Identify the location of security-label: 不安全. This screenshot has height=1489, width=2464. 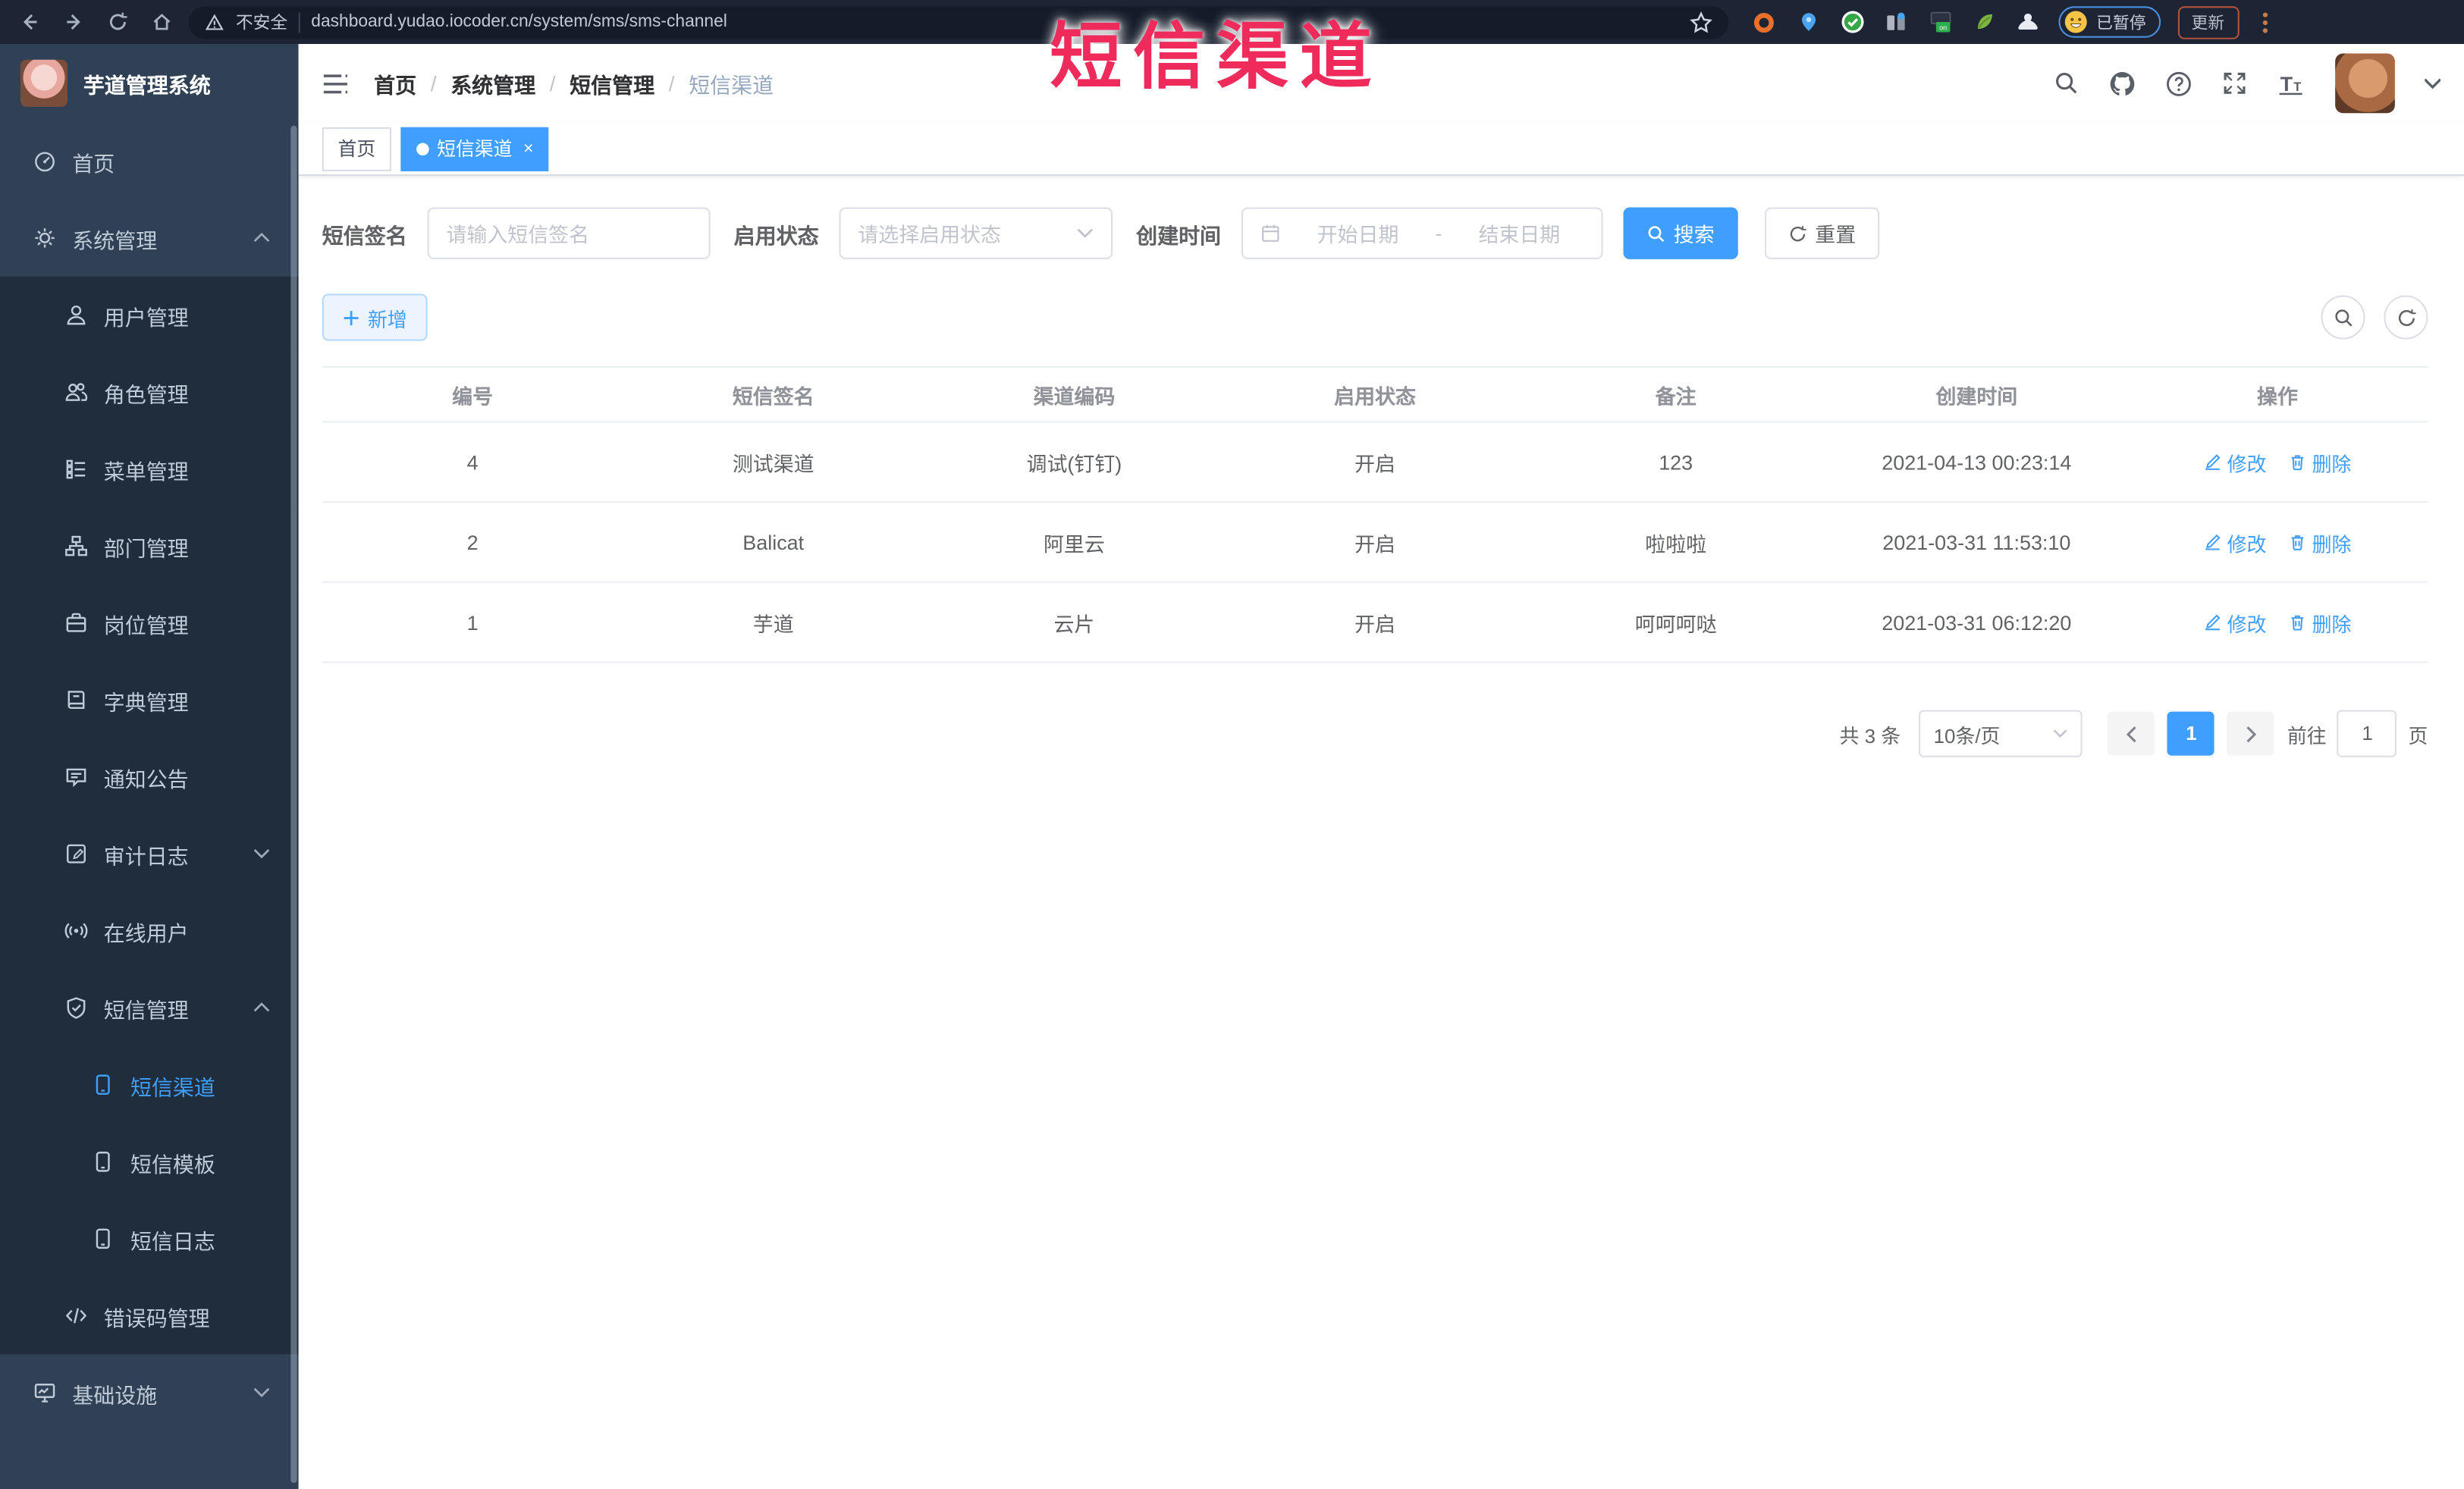
(262, 21).